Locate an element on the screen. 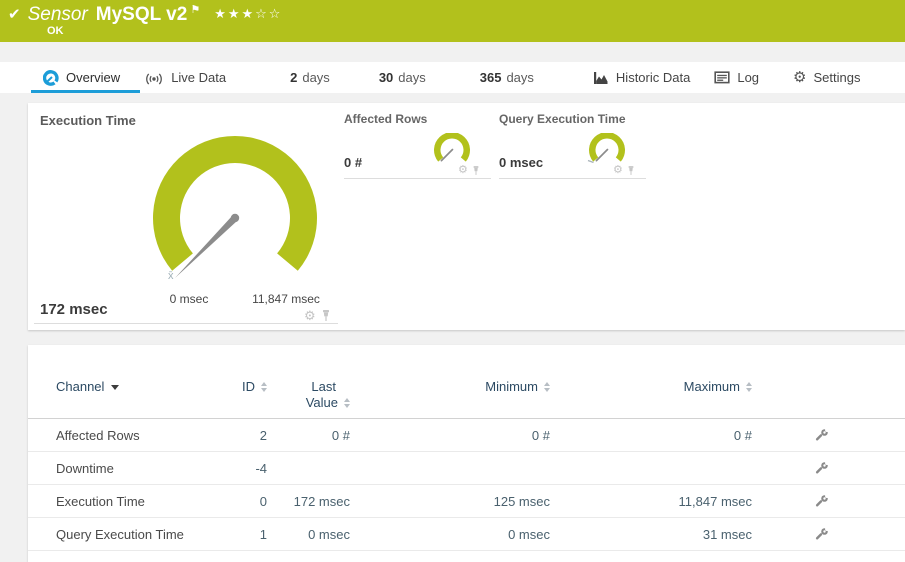  column-header-label: Minimum is located at coordinates (511, 386).